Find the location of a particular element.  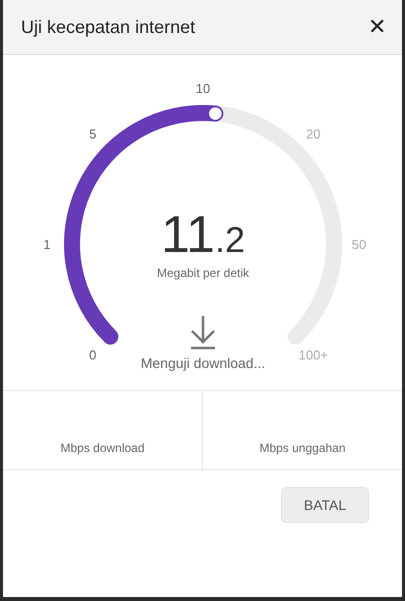

gauge-tick-label: 0 is located at coordinates (92, 354).